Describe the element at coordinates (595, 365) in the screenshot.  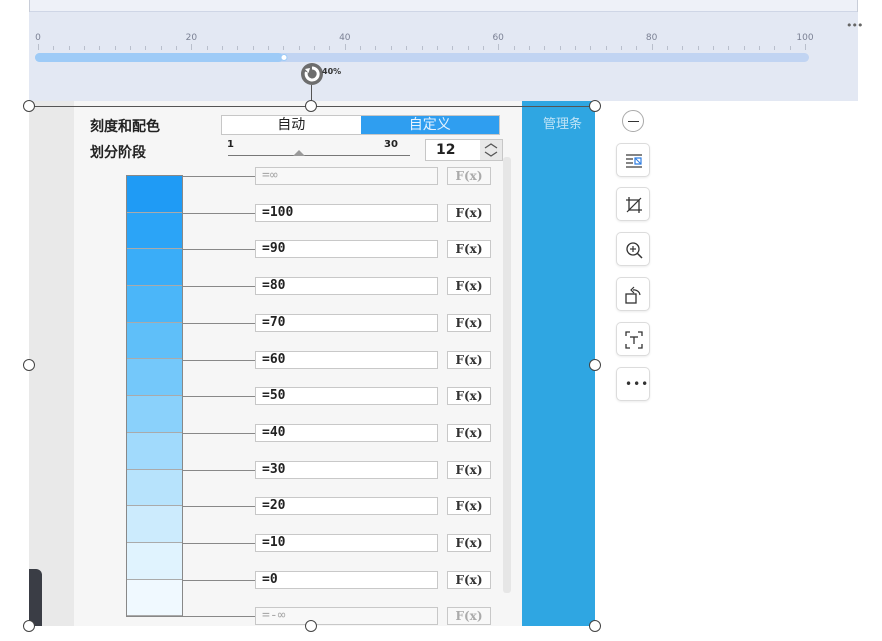
I see `handle-middle-right` at that location.